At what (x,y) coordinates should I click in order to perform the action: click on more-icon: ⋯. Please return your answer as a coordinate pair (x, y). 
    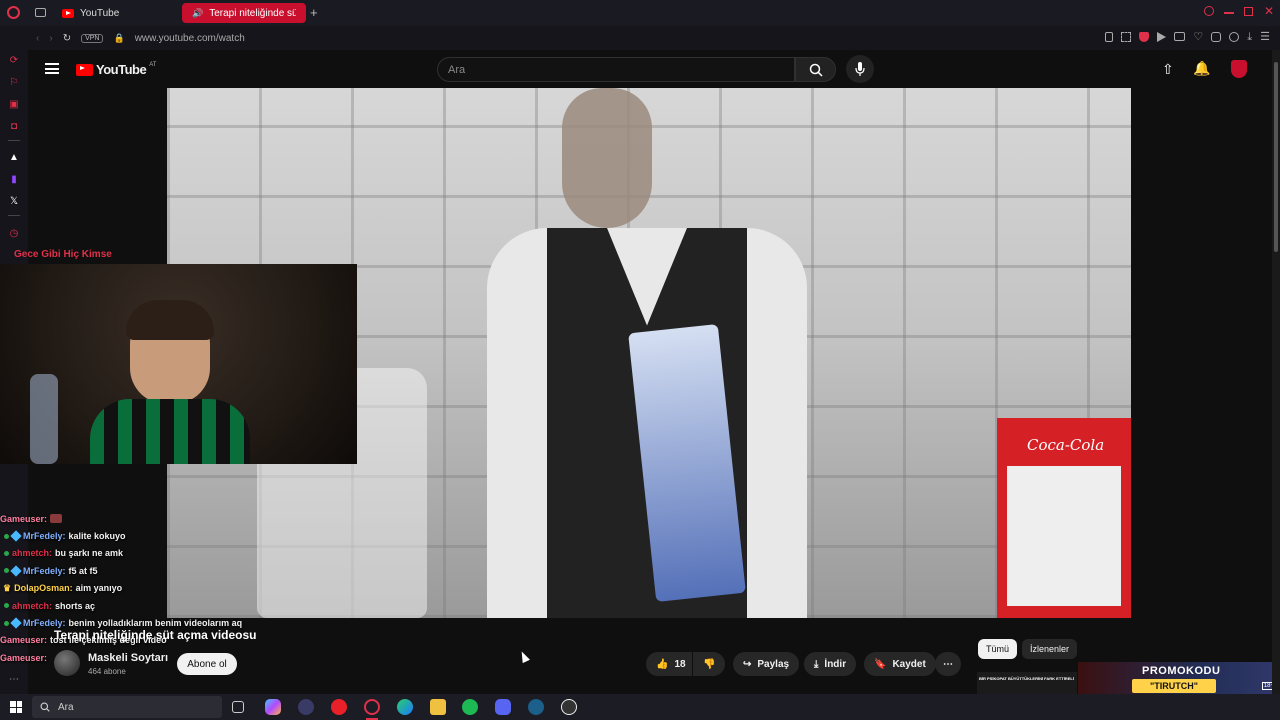
    Looking at the image, I should click on (14, 679).